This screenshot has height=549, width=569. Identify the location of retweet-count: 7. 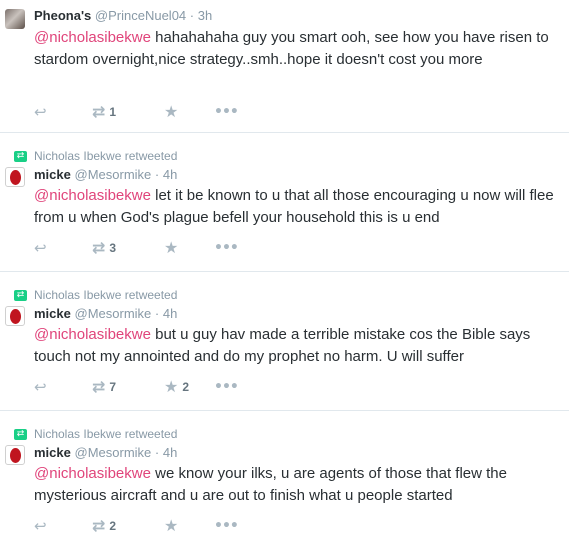
(113, 386).